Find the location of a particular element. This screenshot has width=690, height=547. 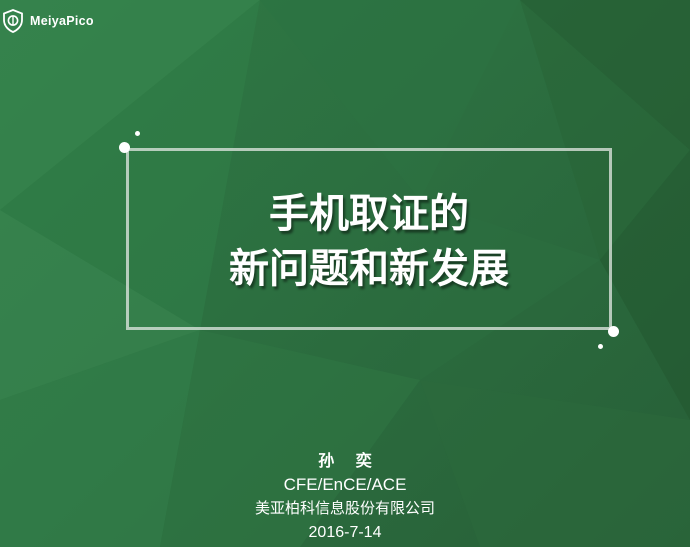

presenter-company: 美亚柏科信息股份有限公司 is located at coordinates (344, 508).